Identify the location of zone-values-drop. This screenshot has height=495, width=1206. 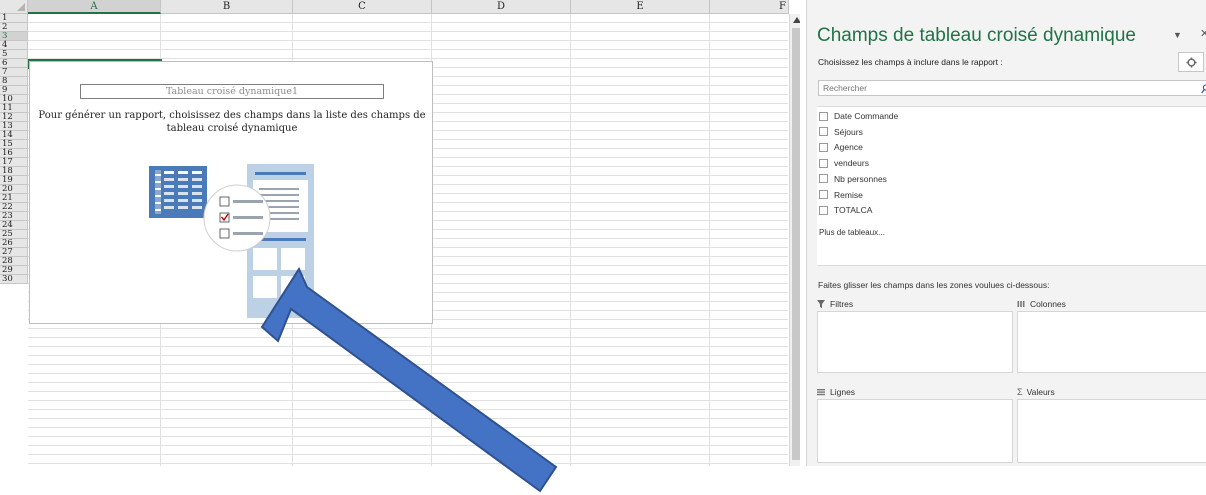
(1111, 431).